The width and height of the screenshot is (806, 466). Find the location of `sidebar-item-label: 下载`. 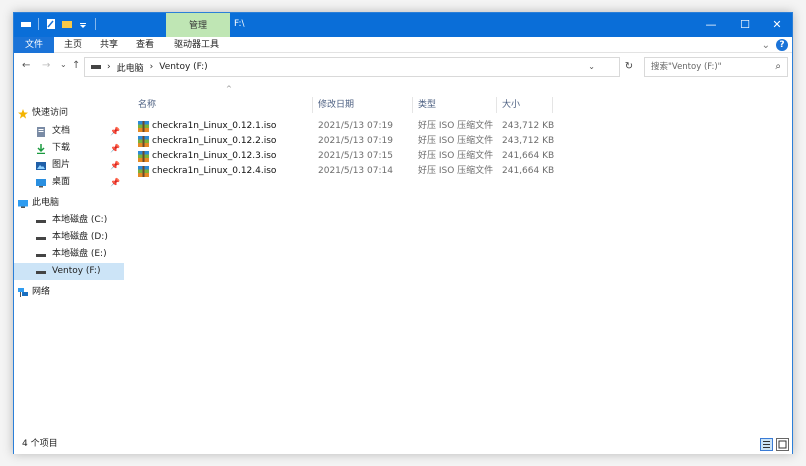

sidebar-item-label: 下载 is located at coordinates (61, 148).